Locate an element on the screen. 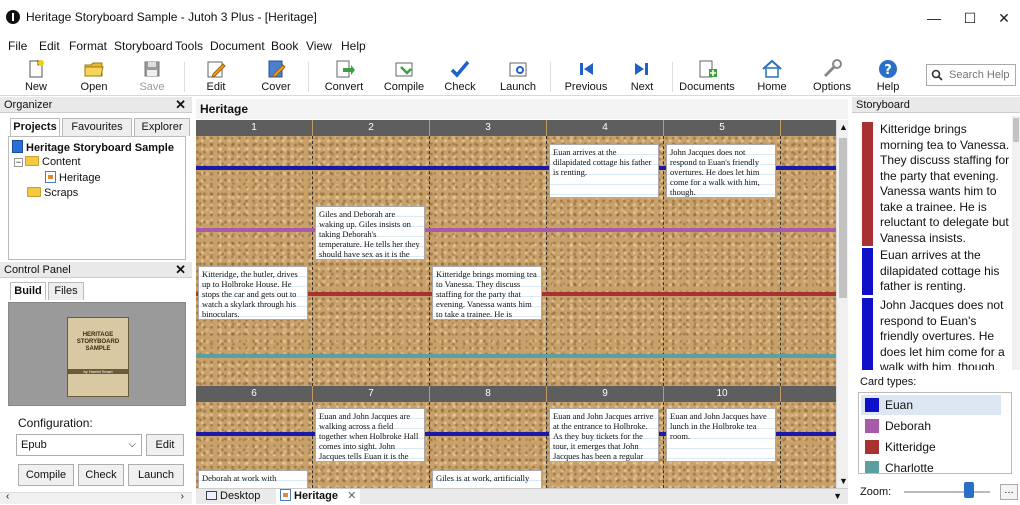 This screenshot has height=505, width=1020. zoom-slider-thumb is located at coordinates (969, 490).